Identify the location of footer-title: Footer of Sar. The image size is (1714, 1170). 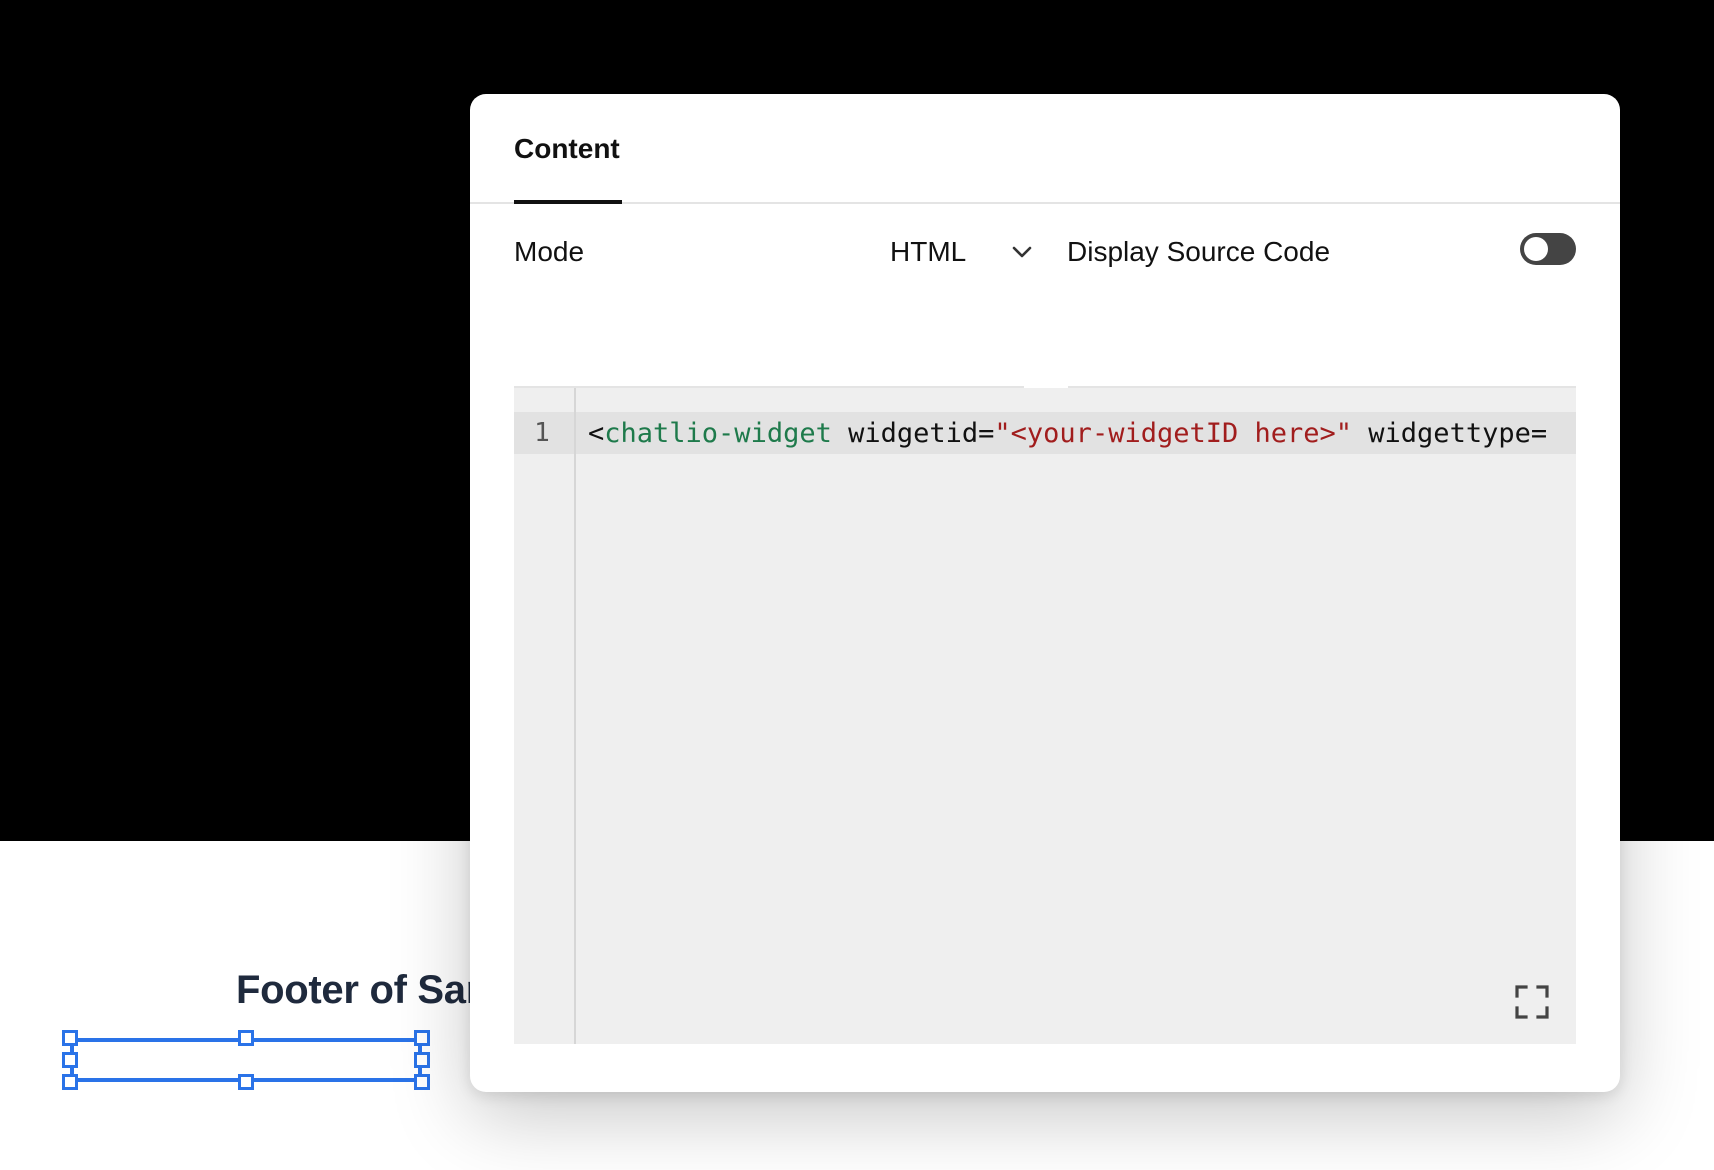
(359, 990).